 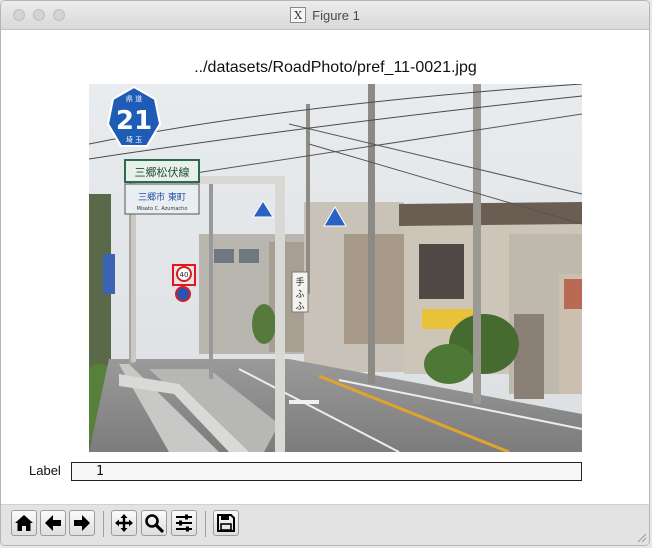 I want to click on label-textbox: 1, so click(x=326, y=471).